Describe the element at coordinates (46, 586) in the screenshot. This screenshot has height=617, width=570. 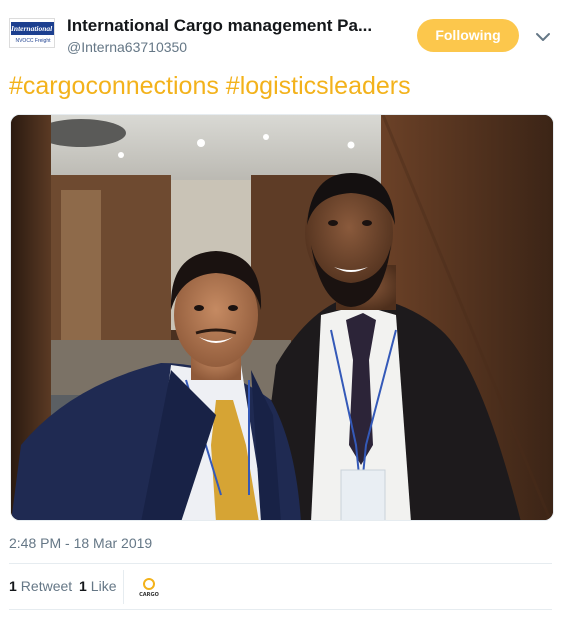
I see `retweets-label: Retweet` at that location.